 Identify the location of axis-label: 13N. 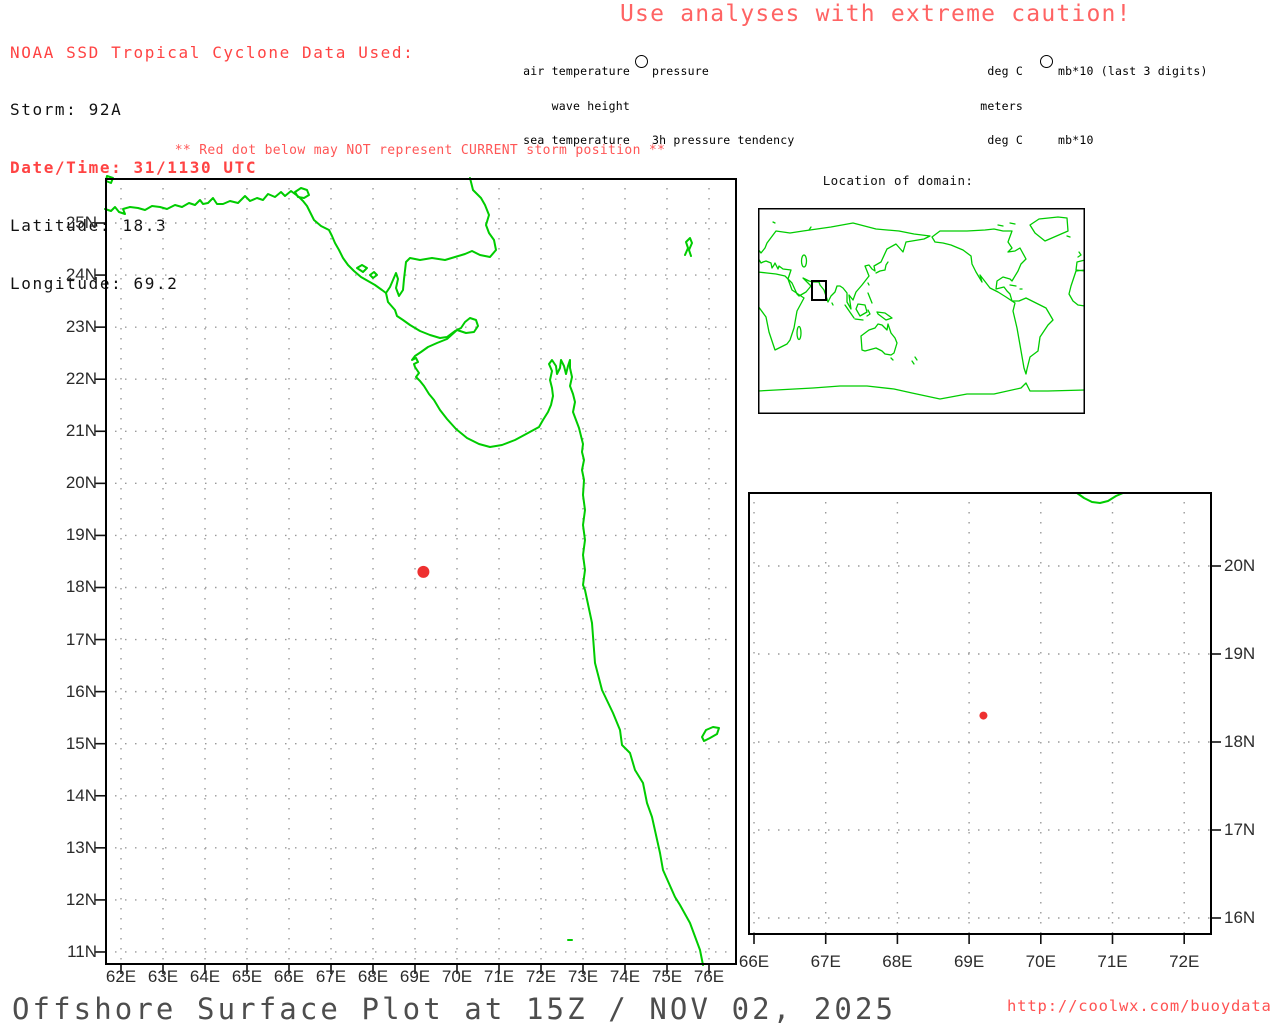
(81, 847).